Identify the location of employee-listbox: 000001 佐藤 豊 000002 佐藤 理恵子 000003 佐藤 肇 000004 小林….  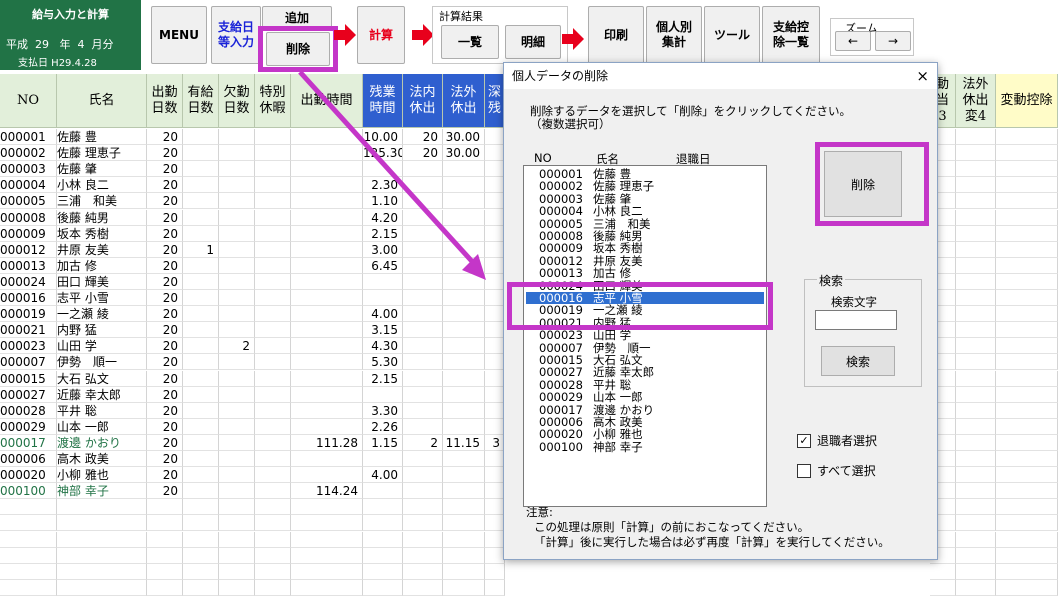
(645, 336).